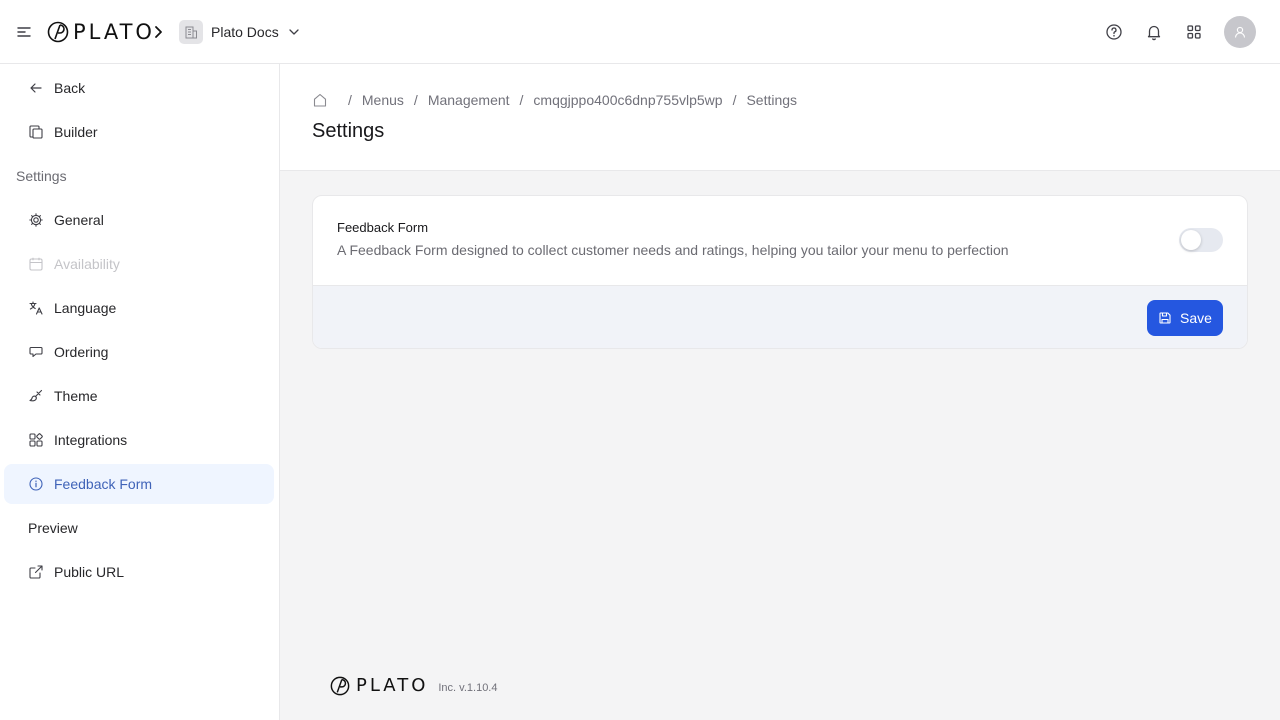 This screenshot has width=1280, height=720. I want to click on settings-section-heading: Settings, so click(41, 176).